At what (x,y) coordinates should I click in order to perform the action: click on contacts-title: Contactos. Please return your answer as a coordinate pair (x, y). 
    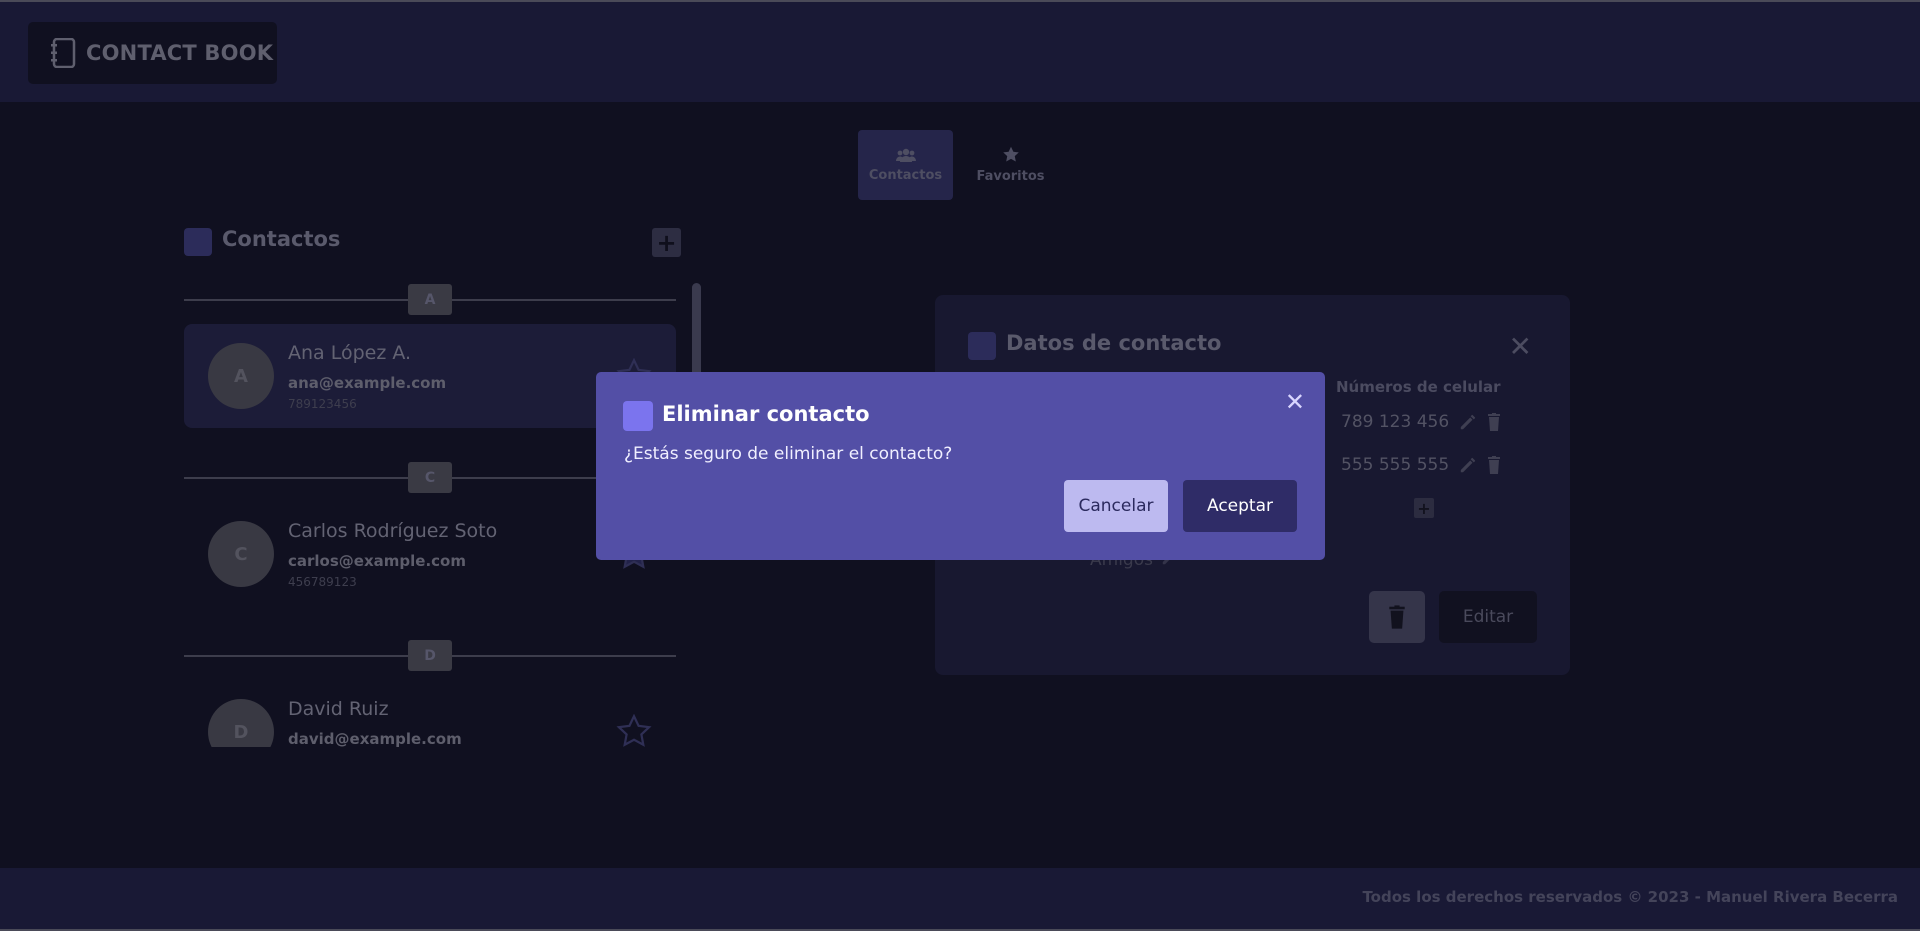
    Looking at the image, I should click on (281, 239).